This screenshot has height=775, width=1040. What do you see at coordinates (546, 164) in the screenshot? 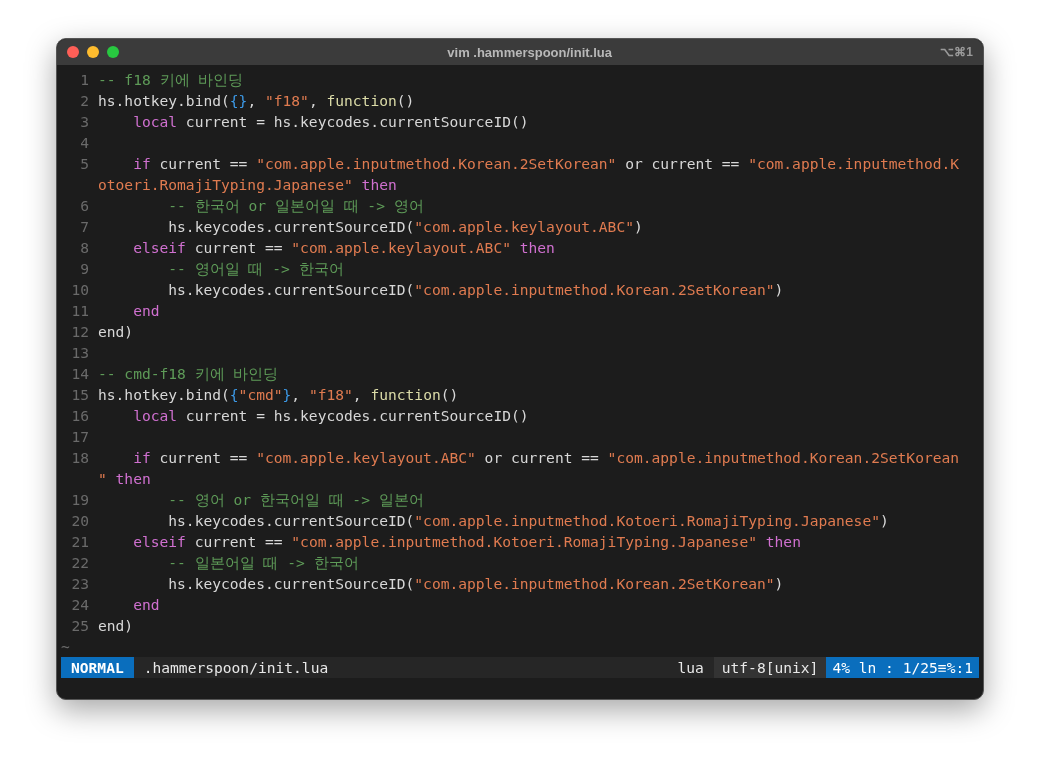
I see `code-line: if current == "com.apple.inputmethod.Korean.2SetKorean" or current == "com.apple.inputmethod.K` at bounding box center [546, 164].